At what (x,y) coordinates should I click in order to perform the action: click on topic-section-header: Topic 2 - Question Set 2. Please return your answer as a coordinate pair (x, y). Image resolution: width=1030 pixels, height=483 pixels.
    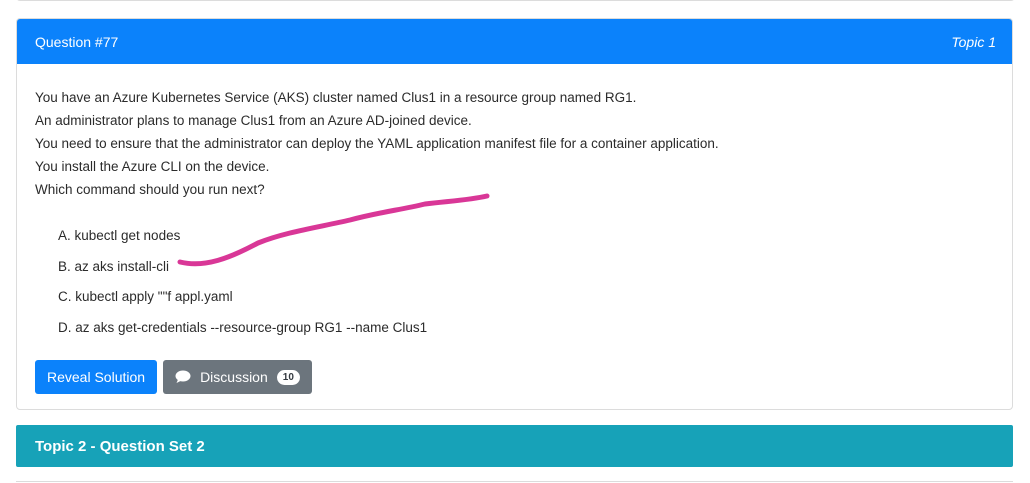
    Looking at the image, I should click on (514, 446).